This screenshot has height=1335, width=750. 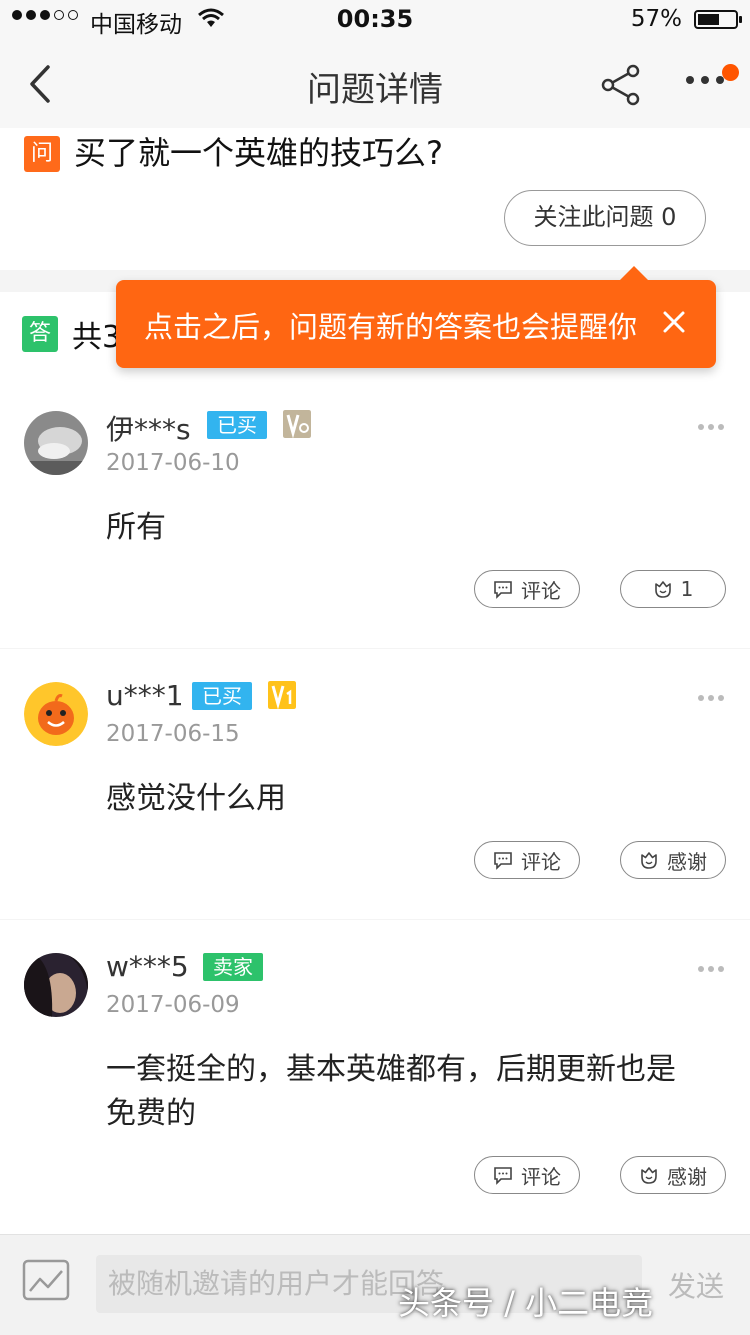 I want to click on seller-tag: 卖家, so click(x=233, y=967).